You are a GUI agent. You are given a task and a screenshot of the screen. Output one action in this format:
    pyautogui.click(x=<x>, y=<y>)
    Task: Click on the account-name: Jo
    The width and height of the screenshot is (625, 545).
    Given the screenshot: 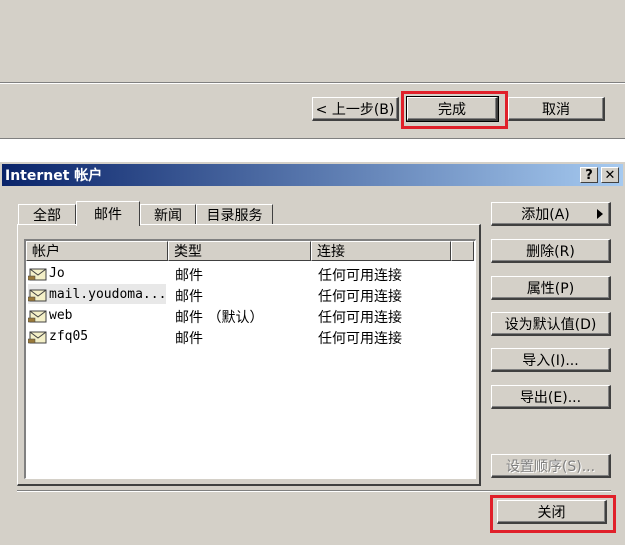 What is the action you would take?
    pyautogui.click(x=57, y=273)
    